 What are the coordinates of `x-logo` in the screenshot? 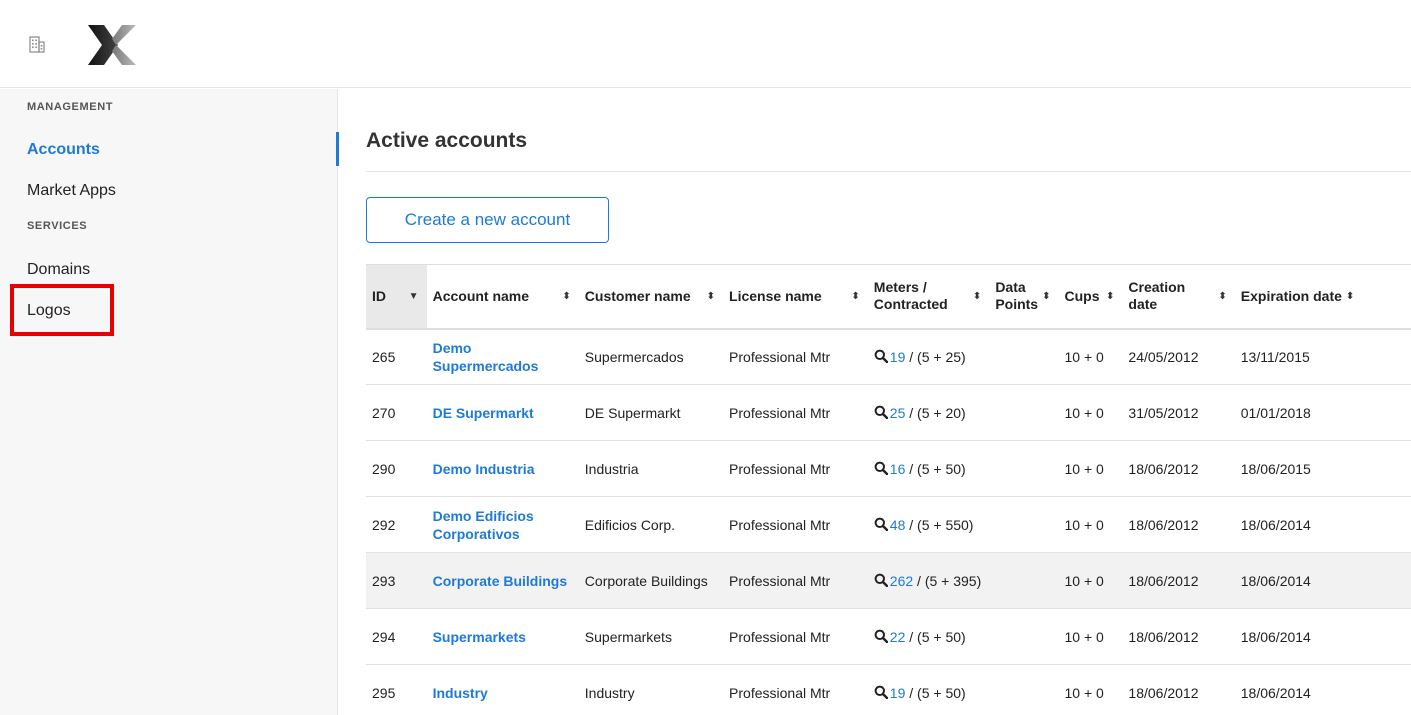 It's located at (112, 45).